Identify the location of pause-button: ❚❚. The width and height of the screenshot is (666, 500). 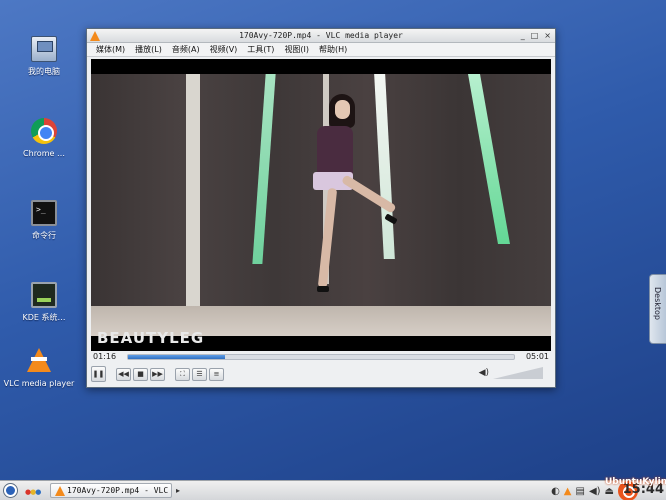
(98, 374).